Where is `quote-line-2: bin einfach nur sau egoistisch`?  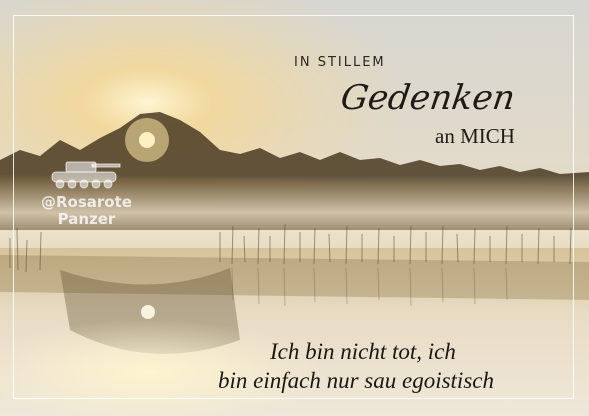 quote-line-2: bin einfach nur sau egoistisch is located at coordinates (356, 380).